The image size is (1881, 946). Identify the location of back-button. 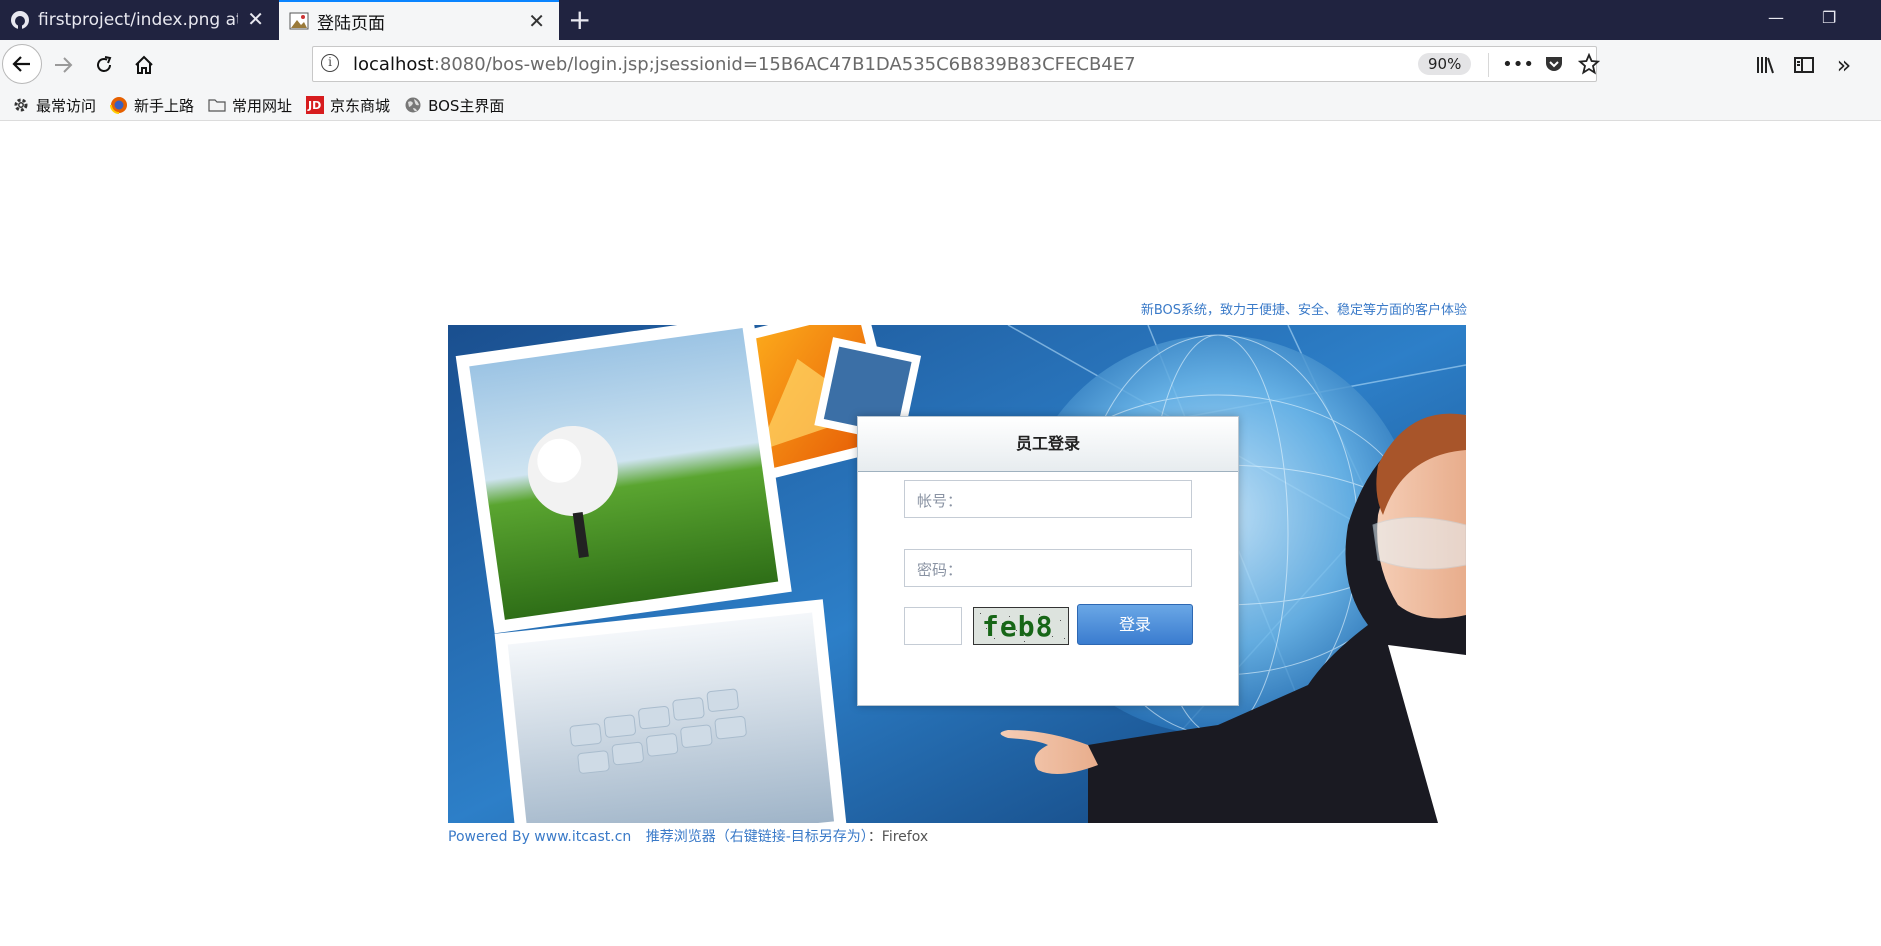
(22, 64).